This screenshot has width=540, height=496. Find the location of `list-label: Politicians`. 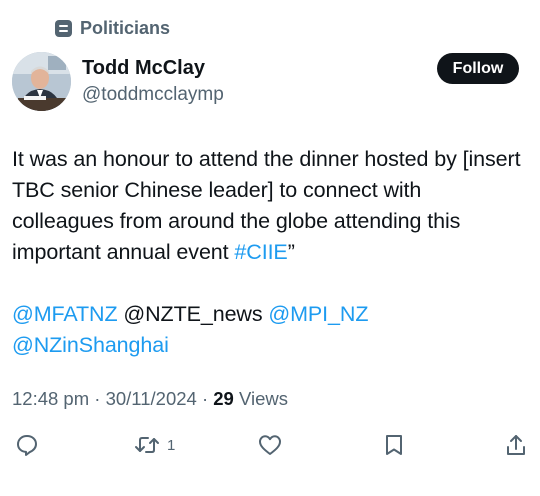

list-label: Politicians is located at coordinates (112, 28).